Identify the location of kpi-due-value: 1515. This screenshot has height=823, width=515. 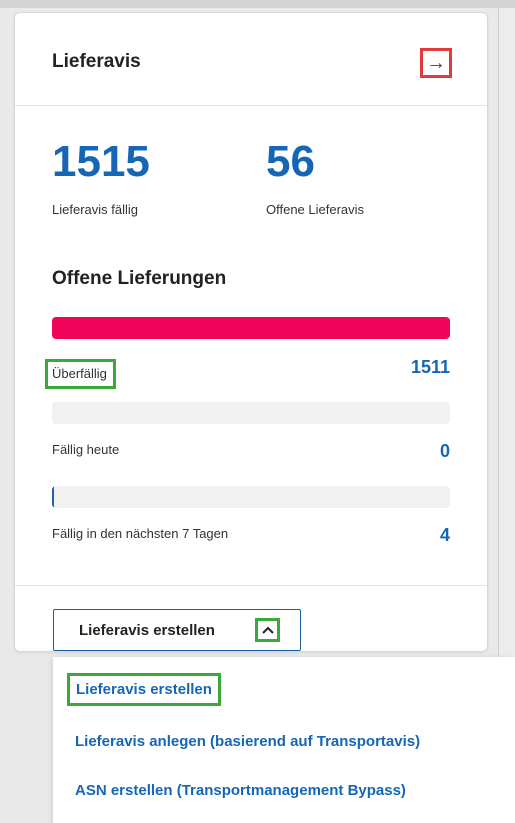
(101, 161).